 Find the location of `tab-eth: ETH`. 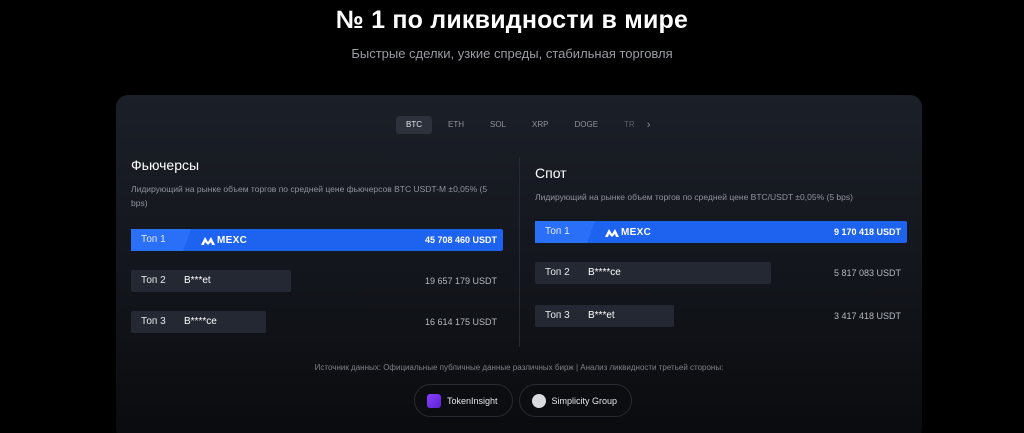

tab-eth: ETH is located at coordinates (456, 125).